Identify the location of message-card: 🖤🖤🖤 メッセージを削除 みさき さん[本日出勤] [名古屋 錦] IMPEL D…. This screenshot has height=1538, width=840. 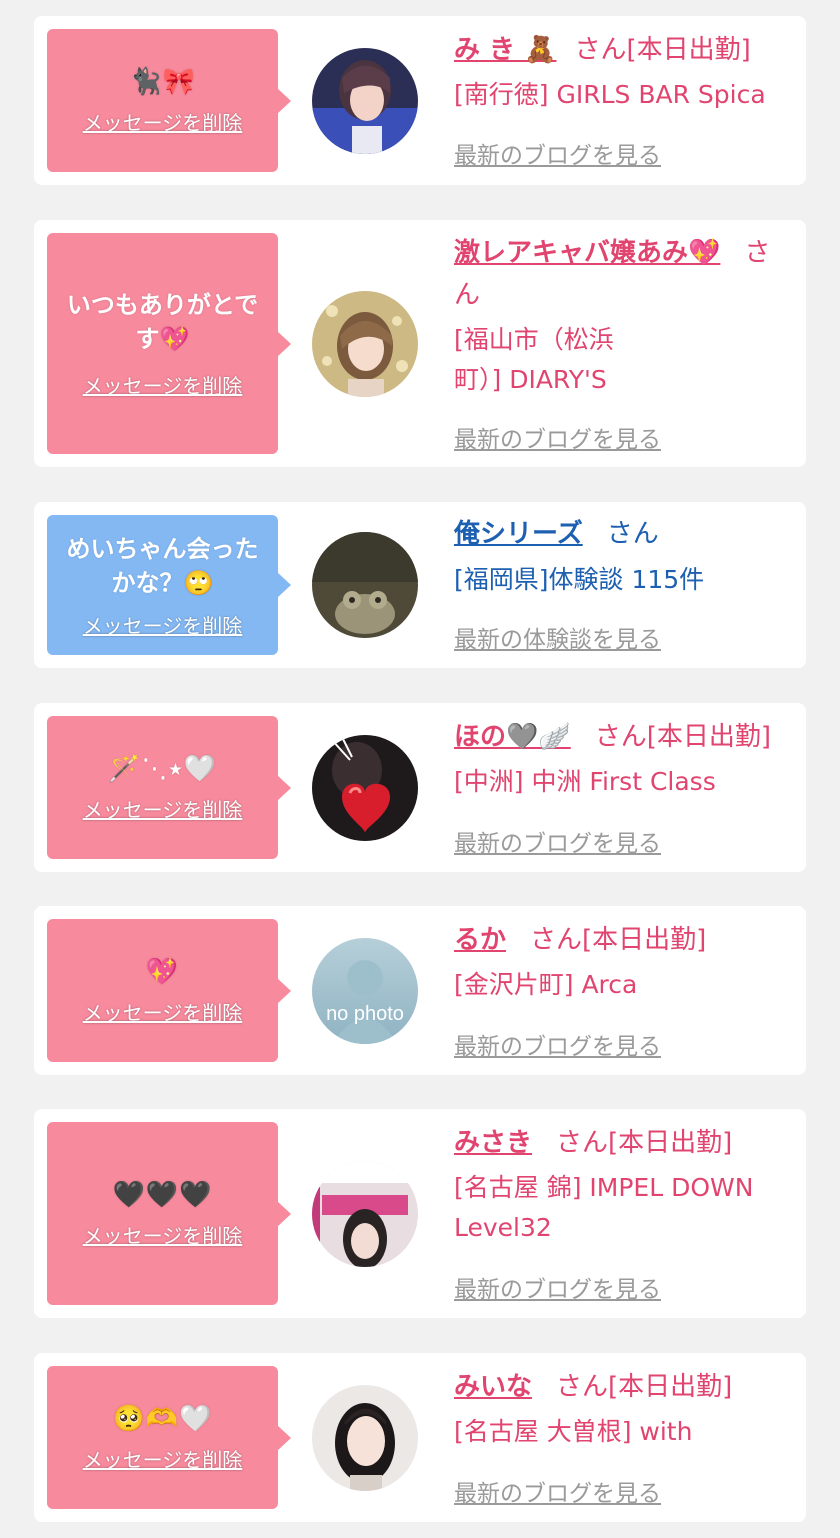
(420, 1213).